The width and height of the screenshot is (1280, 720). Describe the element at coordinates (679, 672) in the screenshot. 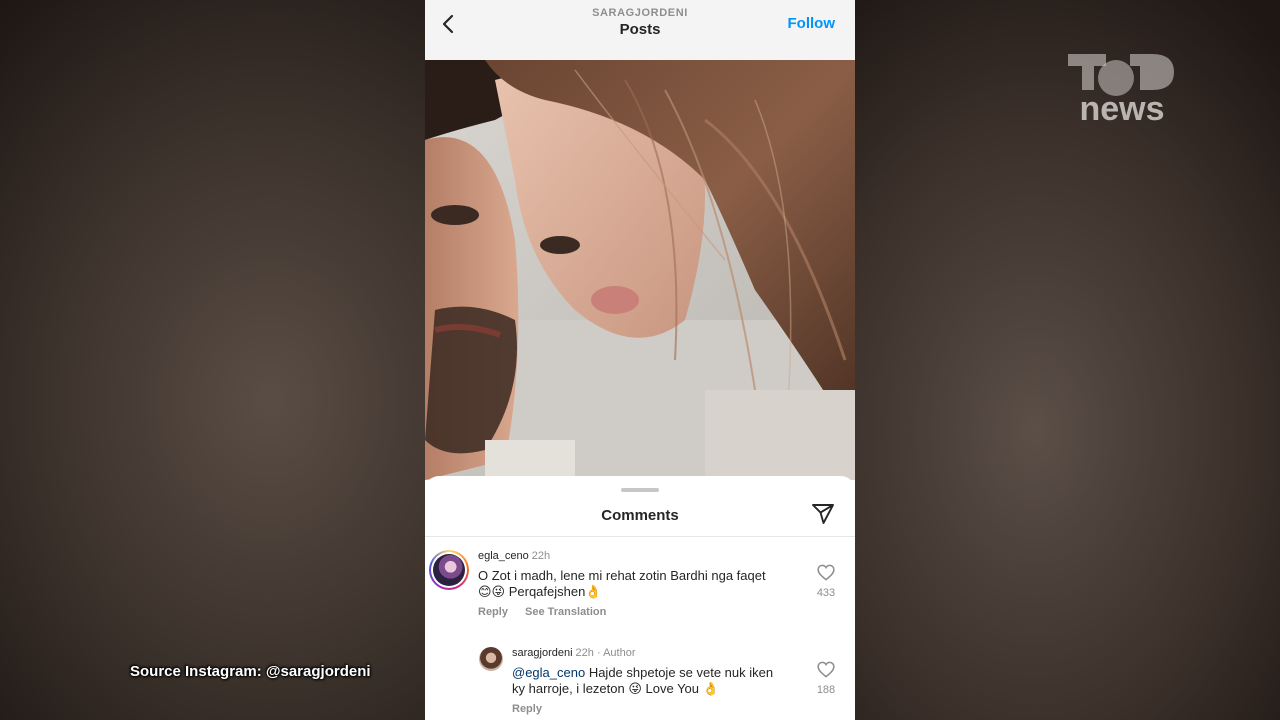

I see `comment-text-line: Hajde shpetoje se vete nuk iken` at that location.